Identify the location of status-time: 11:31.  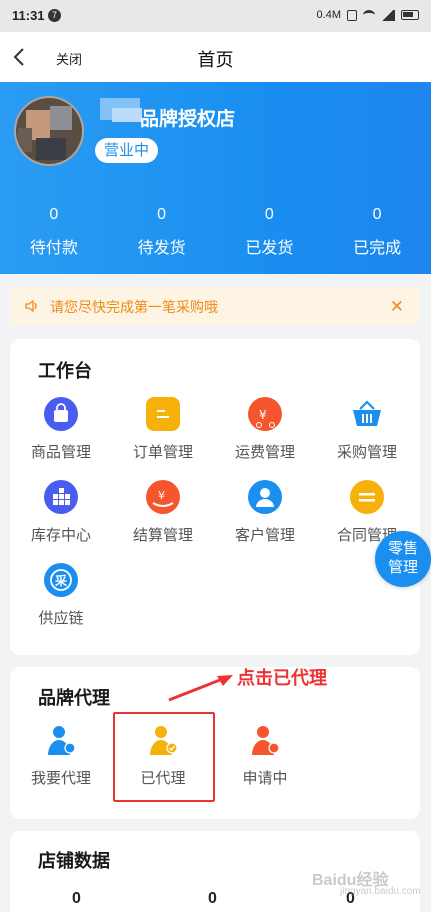
(28, 15).